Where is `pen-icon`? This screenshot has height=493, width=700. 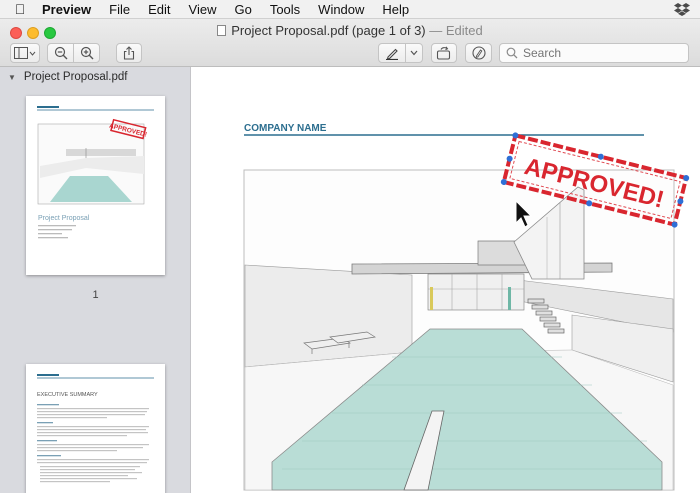
pen-icon is located at coordinates (392, 54).